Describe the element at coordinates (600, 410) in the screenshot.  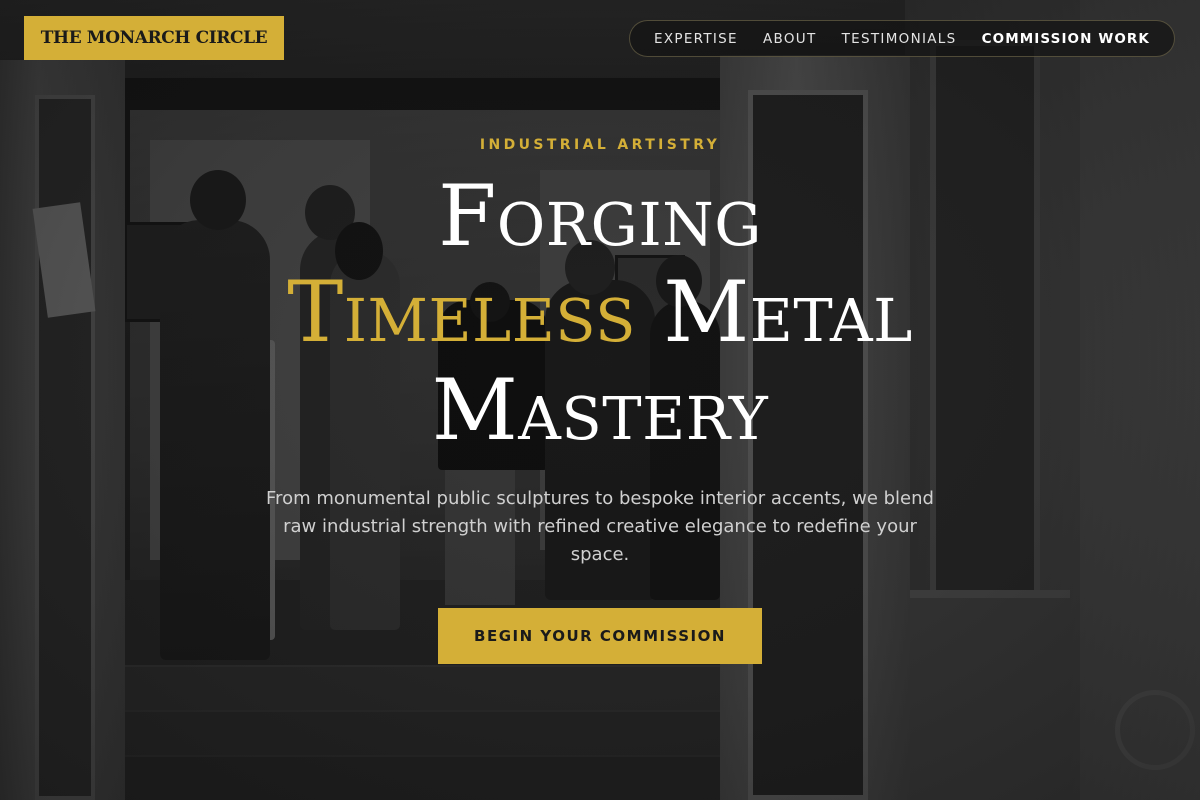
I see `headline-line-3: Mastery` at that location.